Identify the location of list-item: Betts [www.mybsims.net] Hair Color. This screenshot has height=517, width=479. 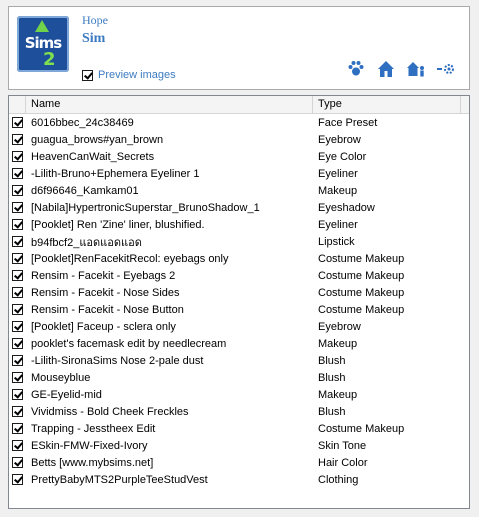
(239, 462).